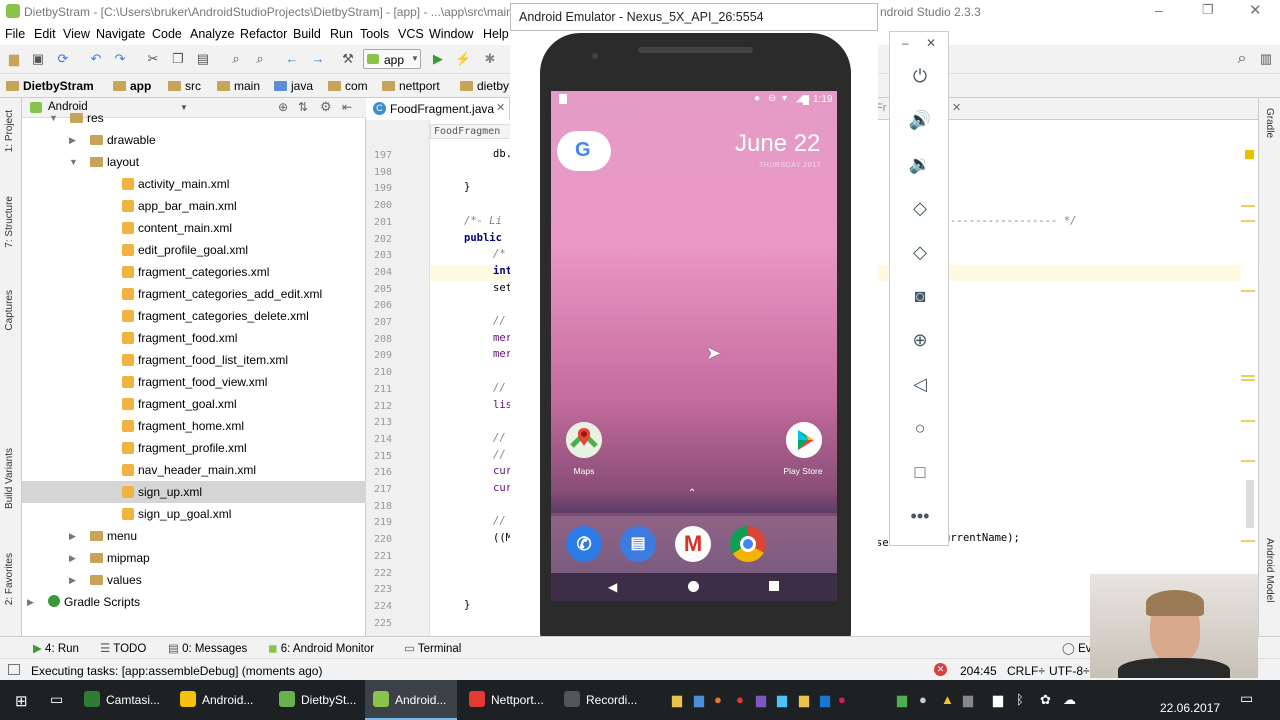 Image resolution: width=1280 pixels, height=720 pixels. I want to click on run-icon: ▶, so click(438, 59).